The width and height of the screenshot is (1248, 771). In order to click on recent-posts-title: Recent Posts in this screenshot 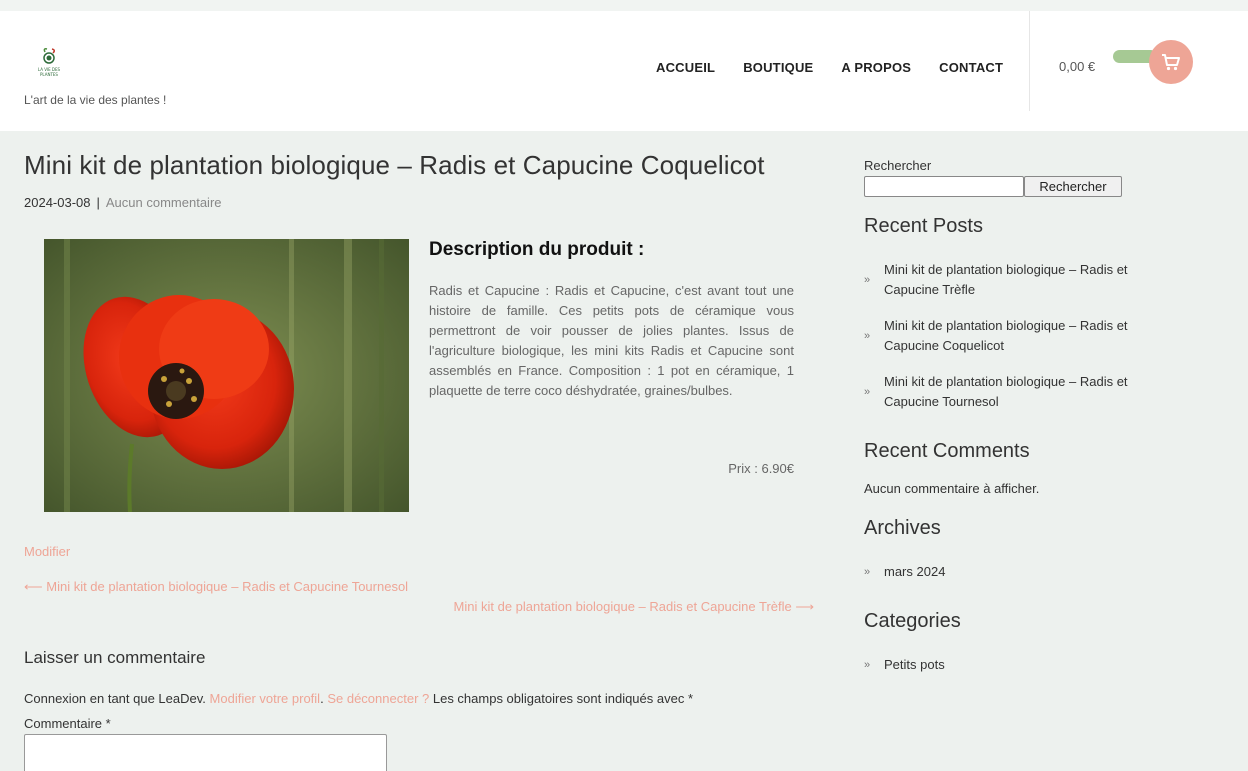, I will do `click(923, 226)`.